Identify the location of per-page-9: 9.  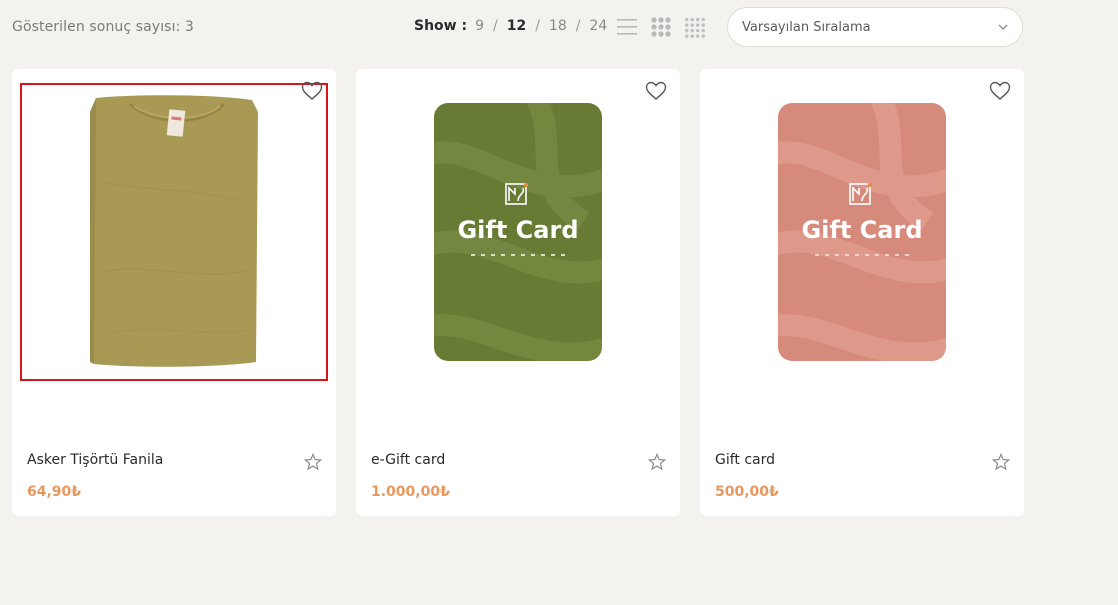
(479, 26).